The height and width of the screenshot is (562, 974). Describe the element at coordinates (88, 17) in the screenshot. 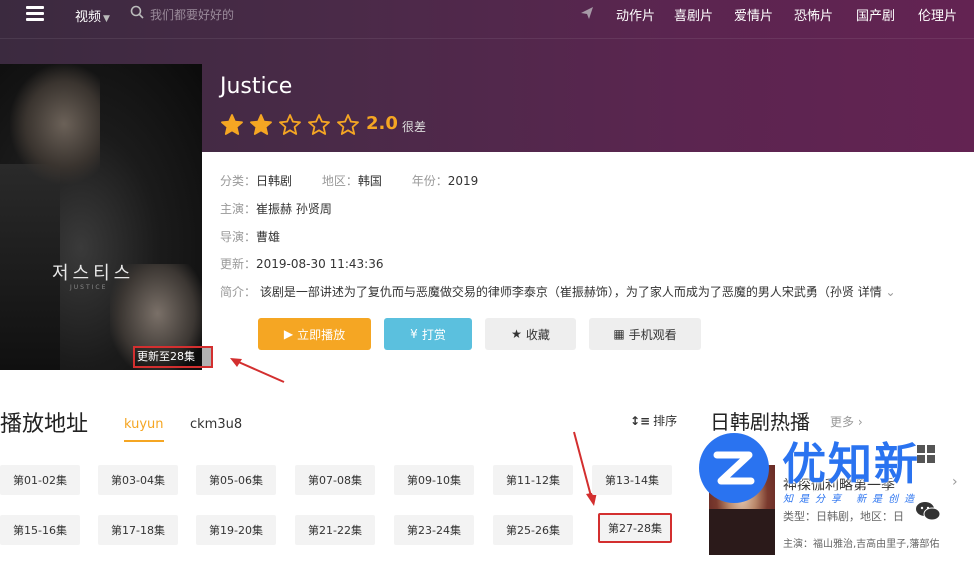

I see `category-label: 视频` at that location.